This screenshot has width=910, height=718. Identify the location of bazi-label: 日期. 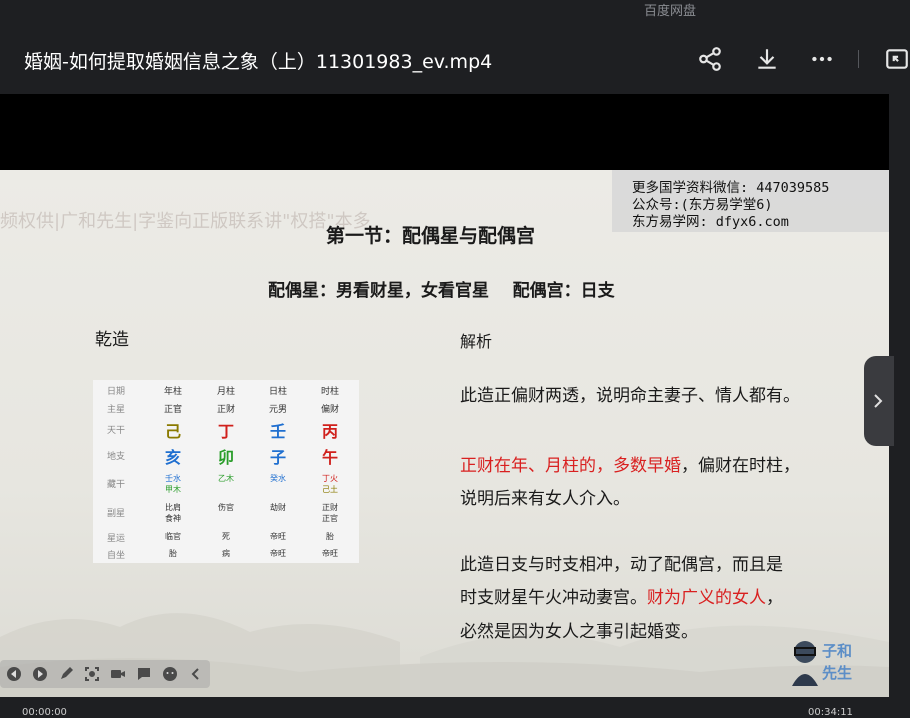
(116, 392).